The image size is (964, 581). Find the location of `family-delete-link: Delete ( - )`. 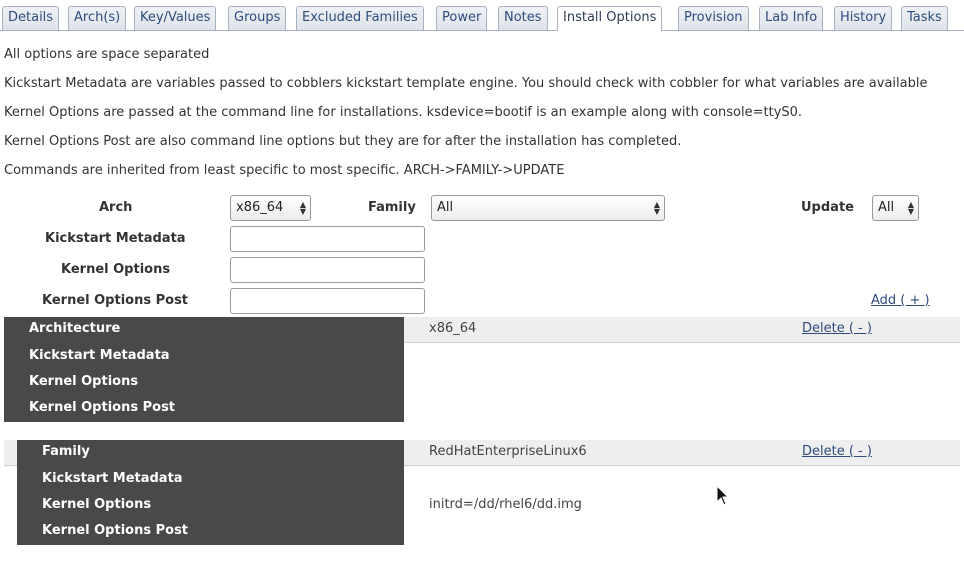

family-delete-link: Delete ( - ) is located at coordinates (837, 451).